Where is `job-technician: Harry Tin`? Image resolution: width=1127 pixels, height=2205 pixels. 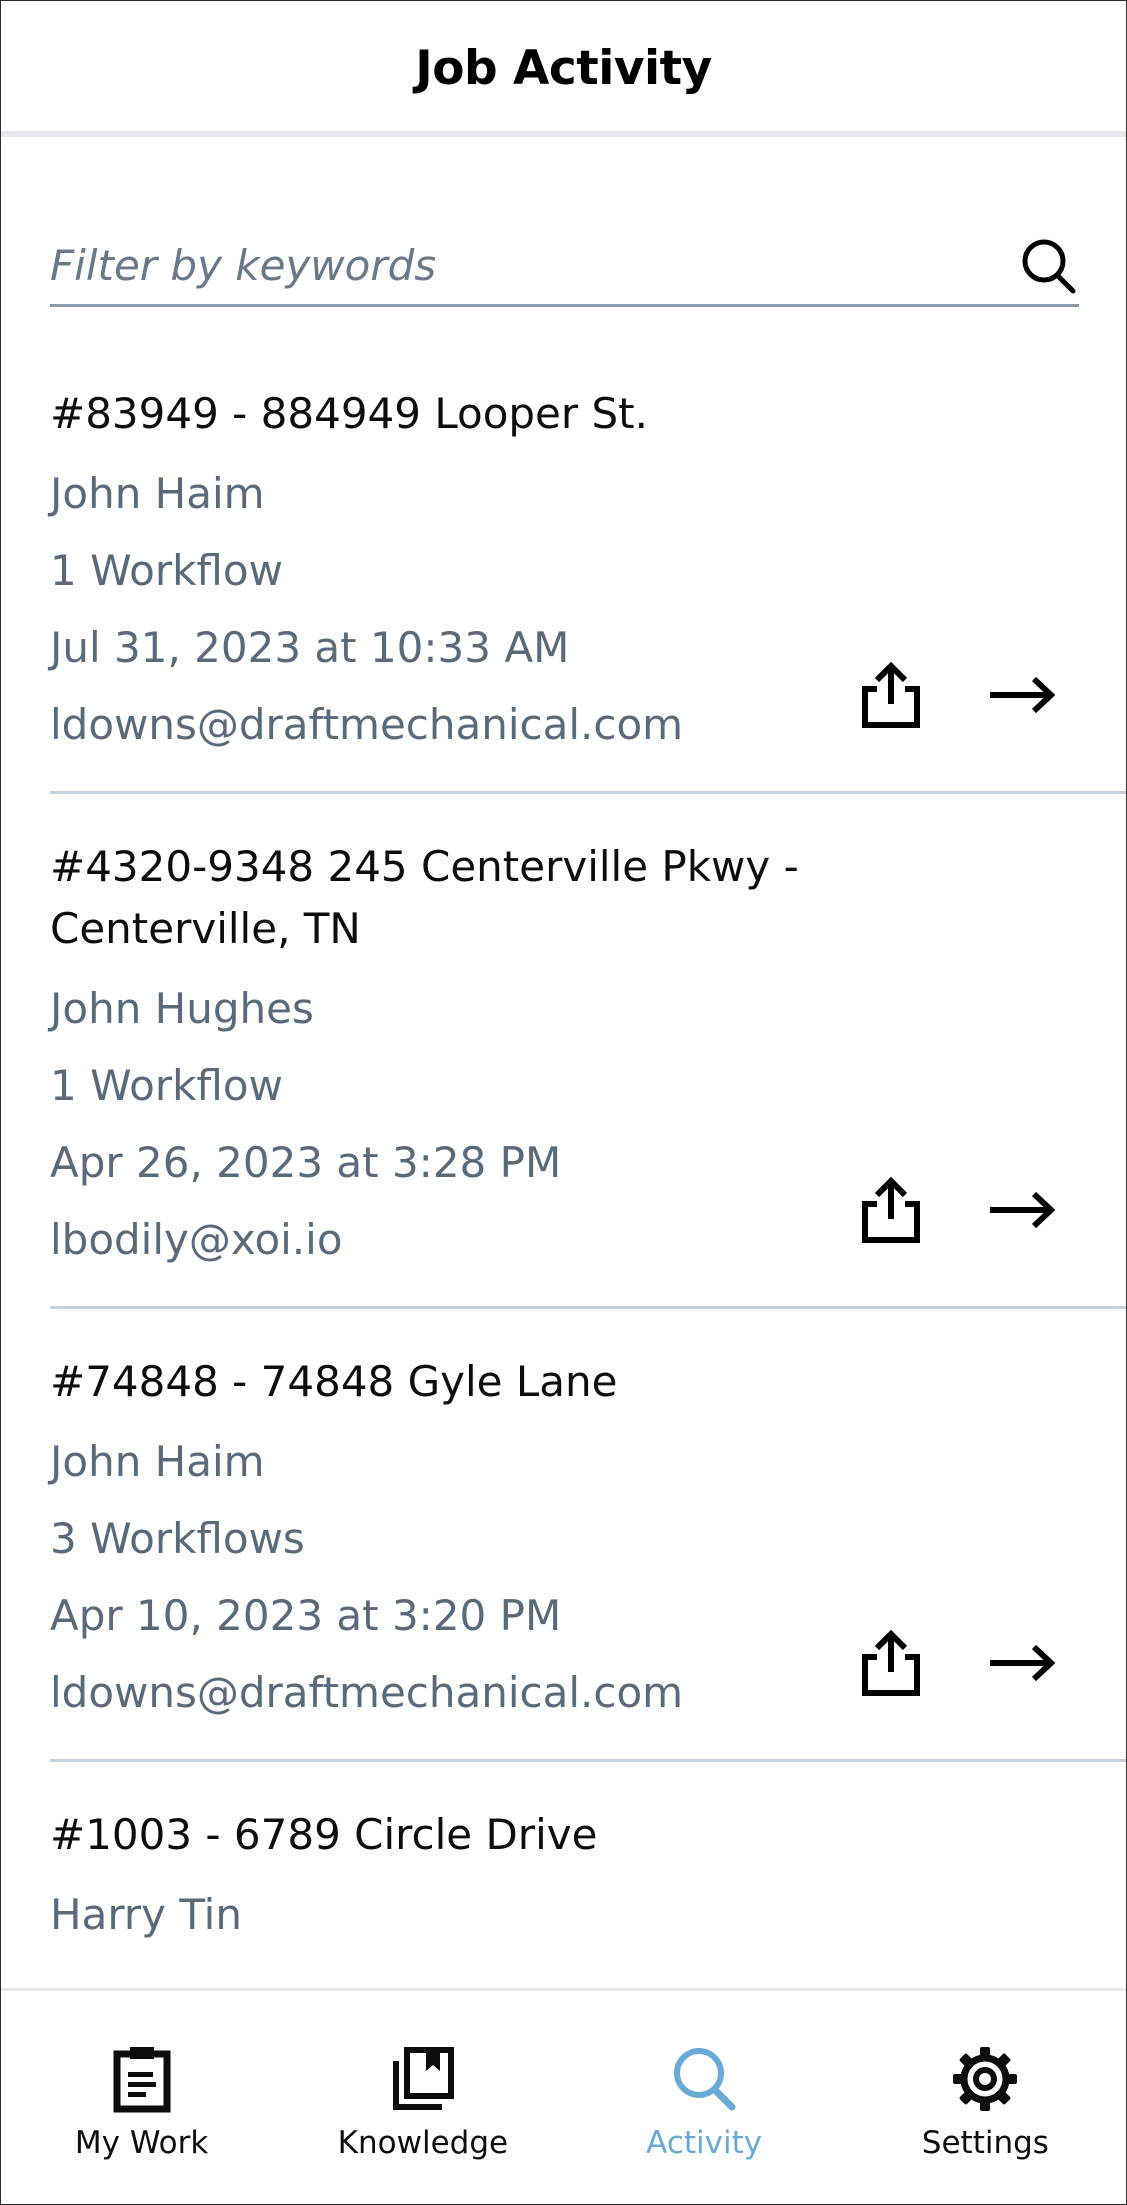
job-technician: Harry Tin is located at coordinates (146, 1914).